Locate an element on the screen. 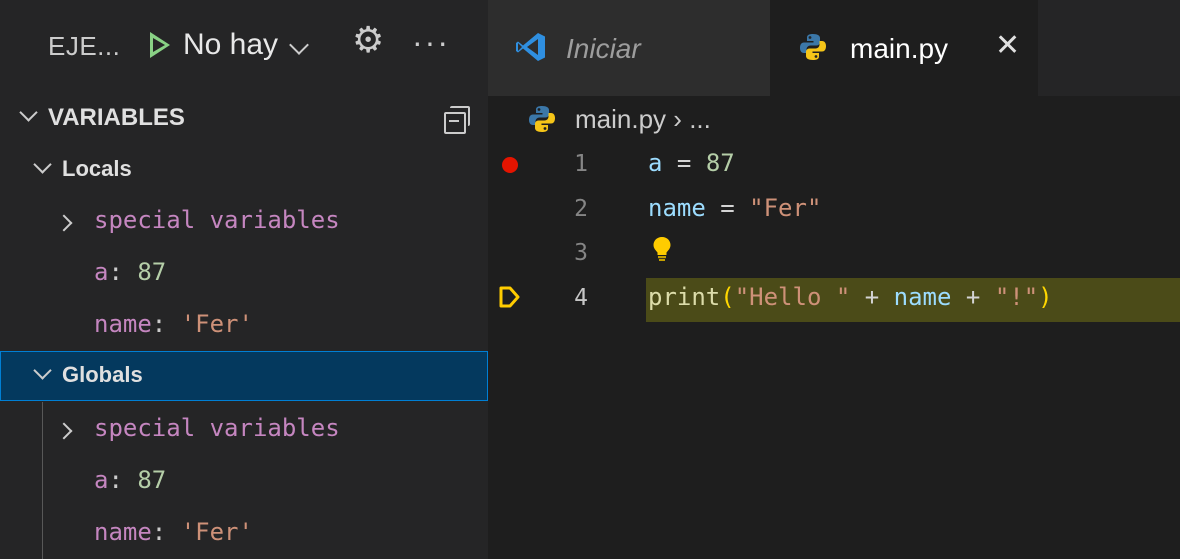  scope-locals-label: Locals is located at coordinates (97, 168).